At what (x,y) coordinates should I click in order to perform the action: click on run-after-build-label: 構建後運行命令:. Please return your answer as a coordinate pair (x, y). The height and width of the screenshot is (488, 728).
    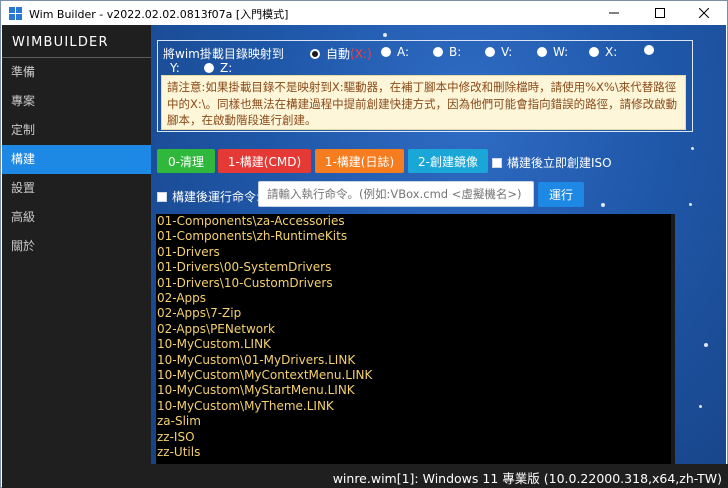
    Looking at the image, I should click on (216, 197).